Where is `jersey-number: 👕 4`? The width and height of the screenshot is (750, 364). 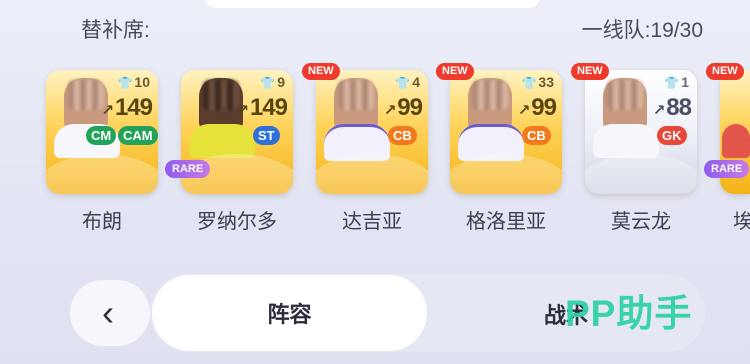
jersey-number: 👕 4 is located at coordinates (407, 82).